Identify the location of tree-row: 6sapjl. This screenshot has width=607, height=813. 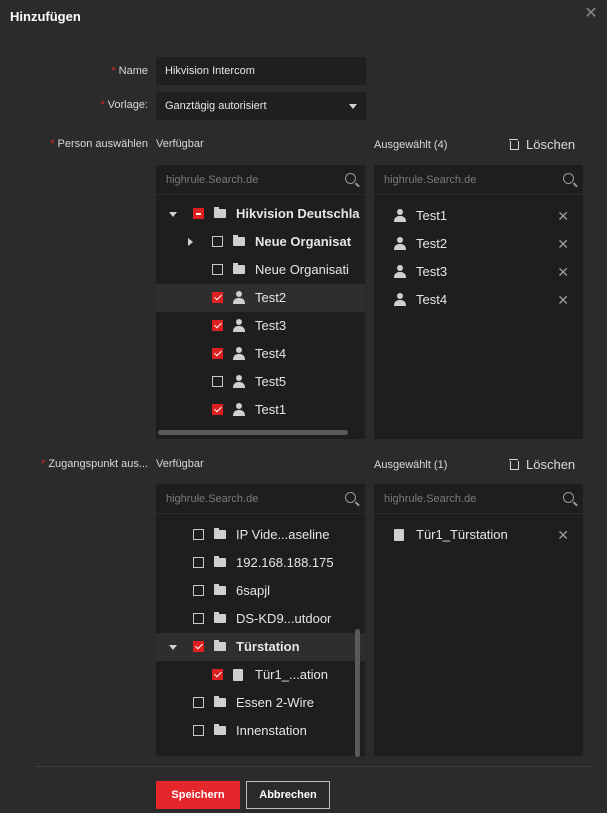
(260, 591).